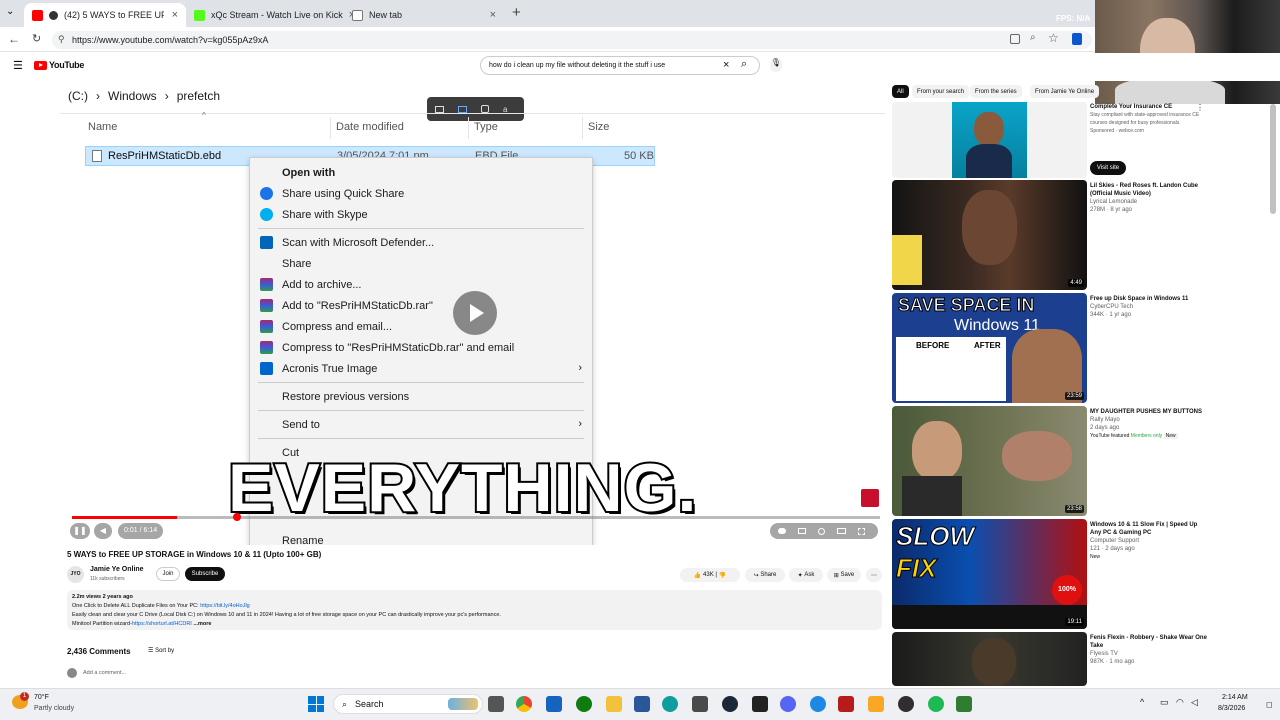  Describe the element at coordinates (370, 127) in the screenshot. I see `column-date: Date modified` at that location.